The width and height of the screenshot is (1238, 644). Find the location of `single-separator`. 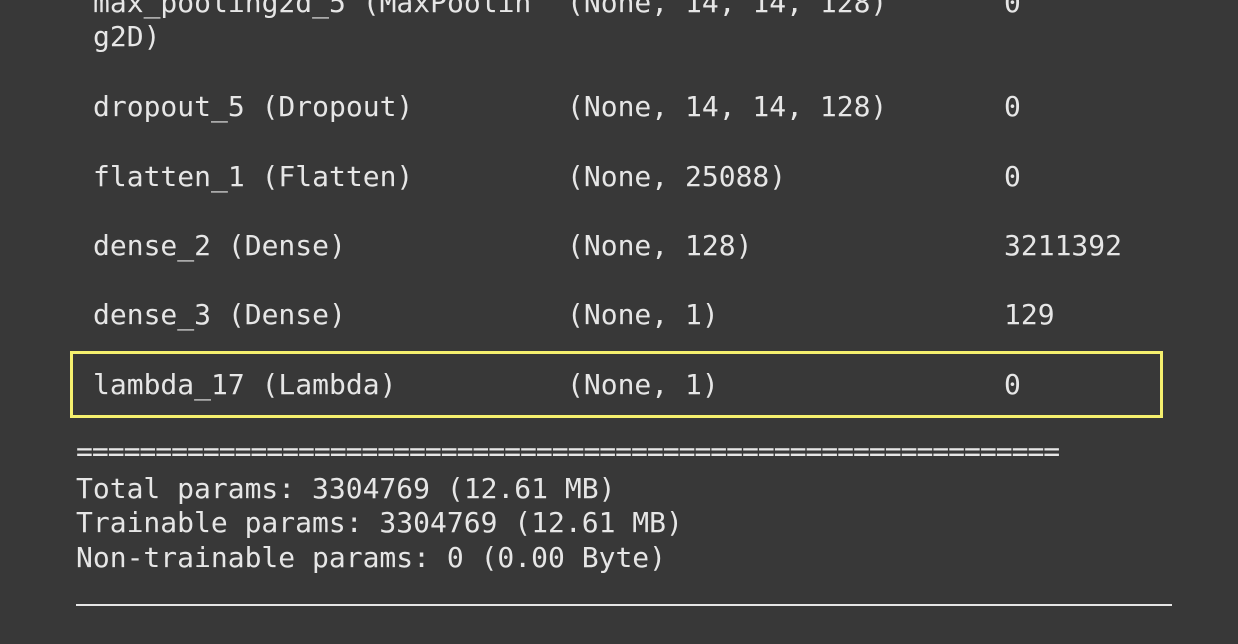

single-separator is located at coordinates (624, 605).